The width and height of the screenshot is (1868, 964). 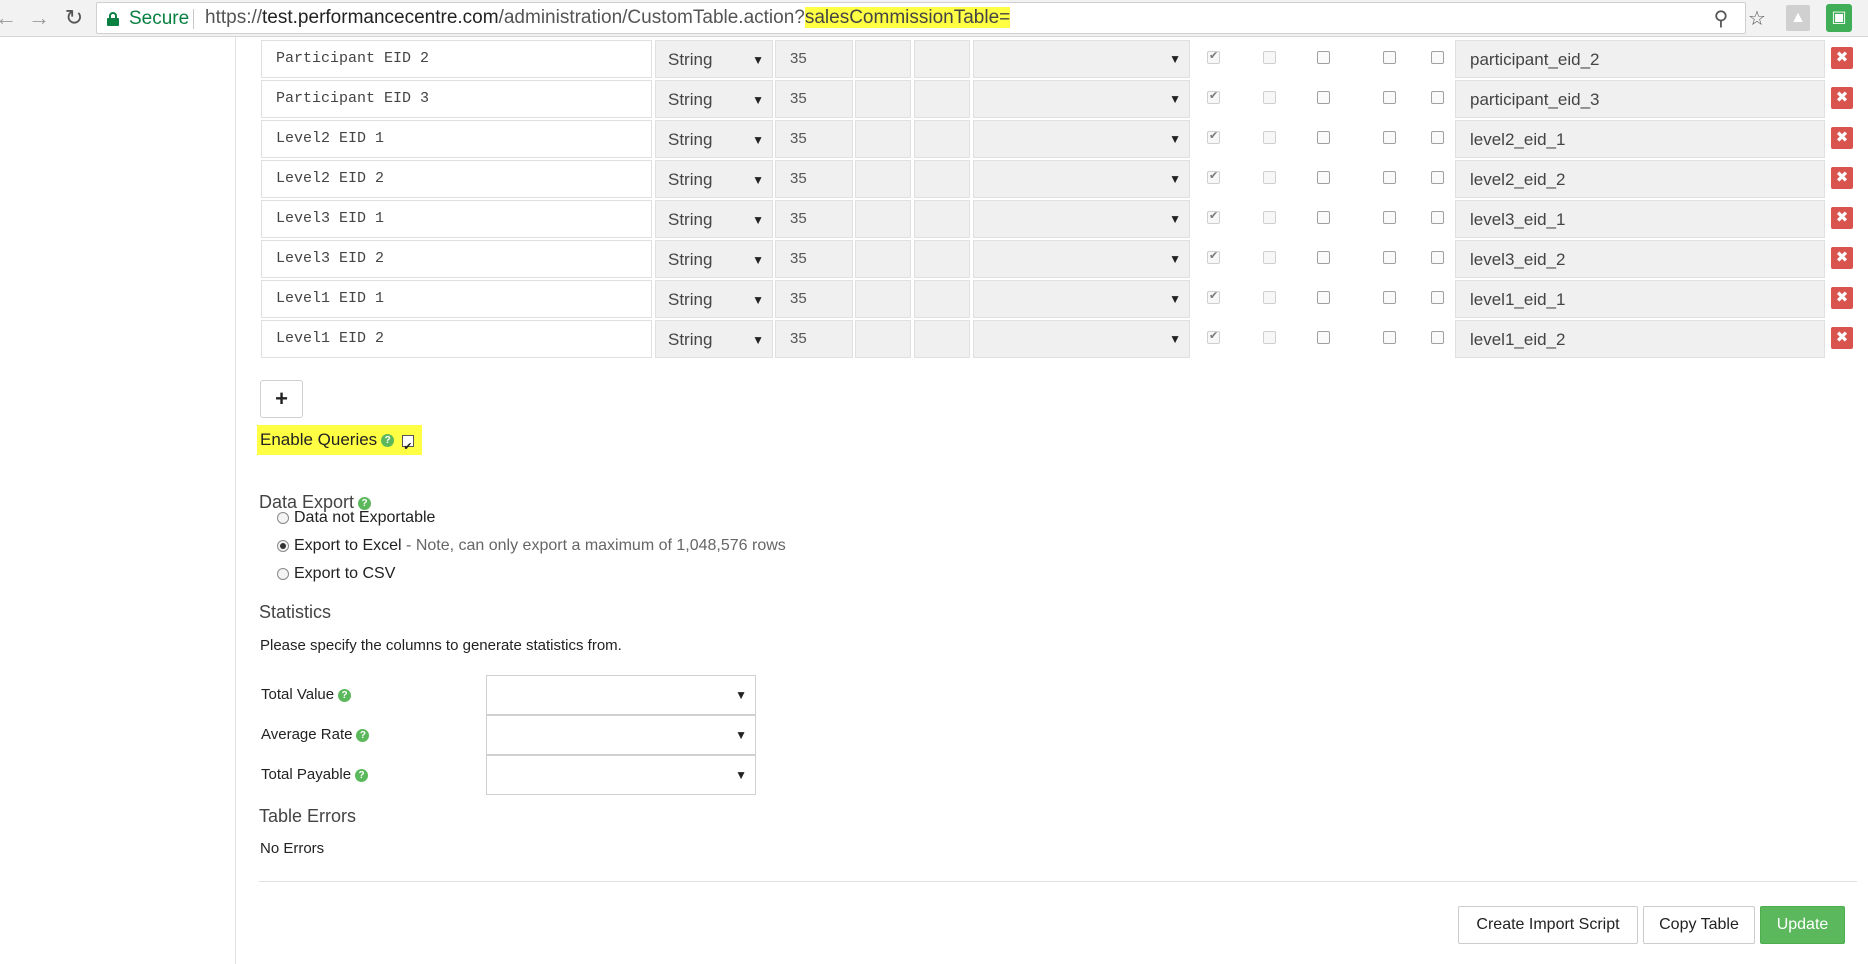 What do you see at coordinates (1640, 99) in the screenshot?
I see `column-db-name-input: participant_eid_3` at bounding box center [1640, 99].